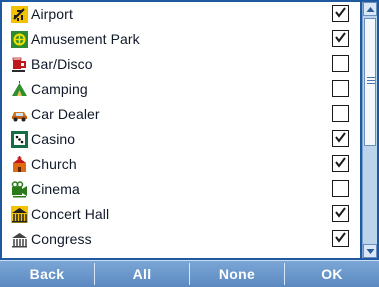  Describe the element at coordinates (181, 64) in the screenshot. I see `list-item-bar-disco: Bar/Disco` at that location.